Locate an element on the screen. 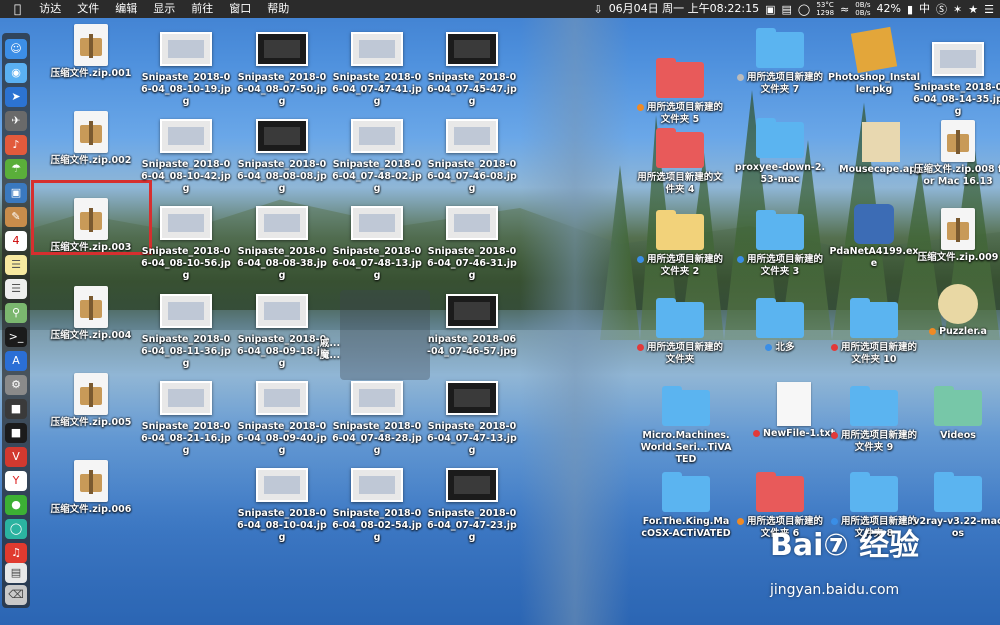  clipboard-icon: ▤ is located at coordinates (786, 9).